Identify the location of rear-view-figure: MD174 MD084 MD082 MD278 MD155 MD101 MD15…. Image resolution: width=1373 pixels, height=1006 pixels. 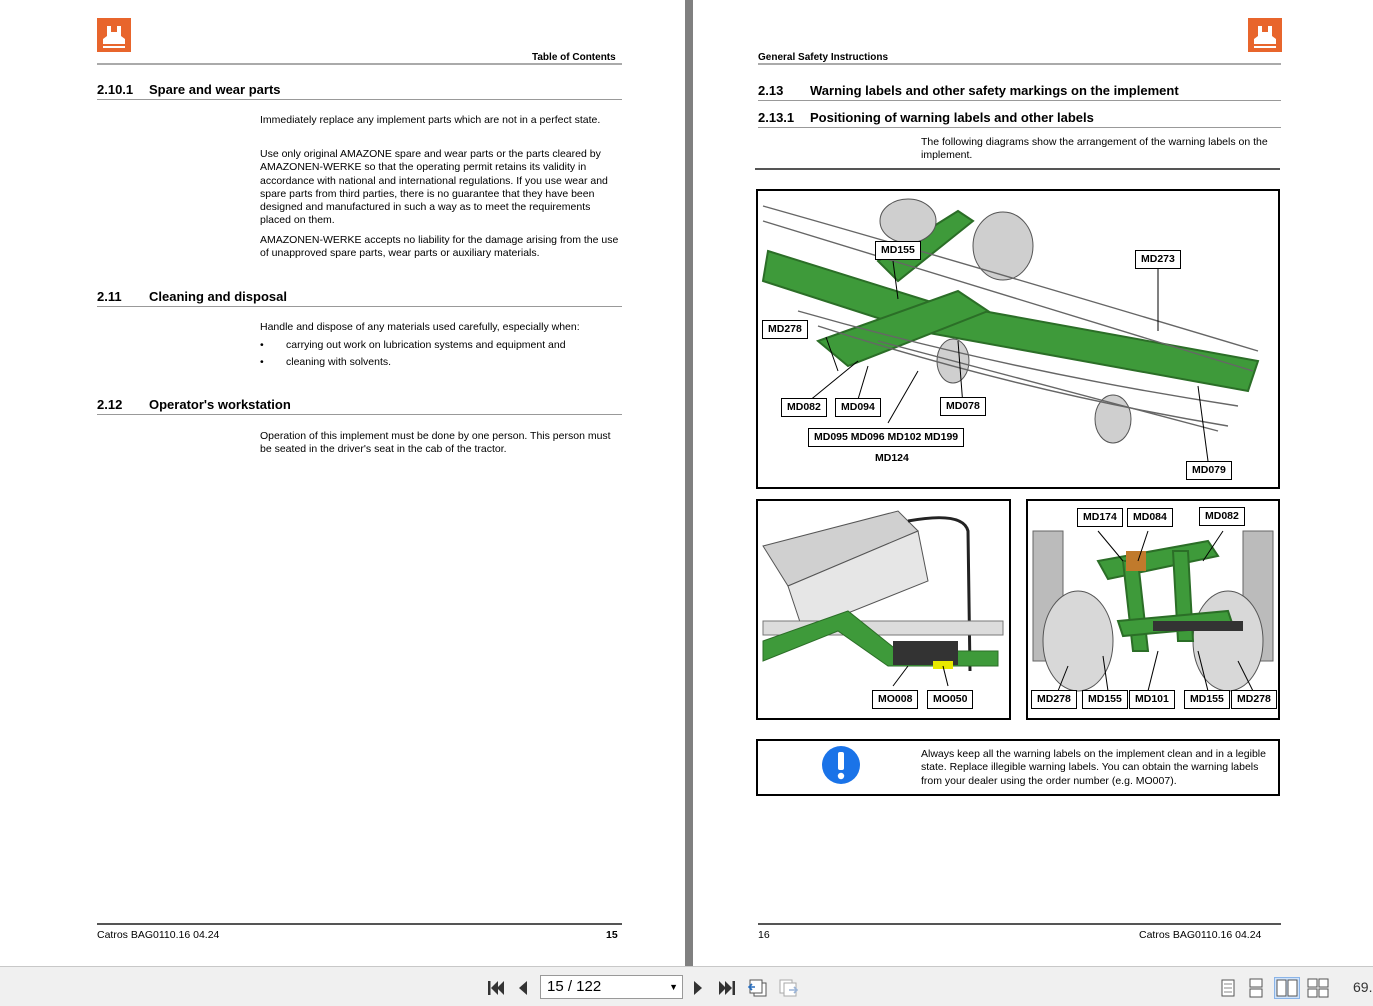
(1153, 609).